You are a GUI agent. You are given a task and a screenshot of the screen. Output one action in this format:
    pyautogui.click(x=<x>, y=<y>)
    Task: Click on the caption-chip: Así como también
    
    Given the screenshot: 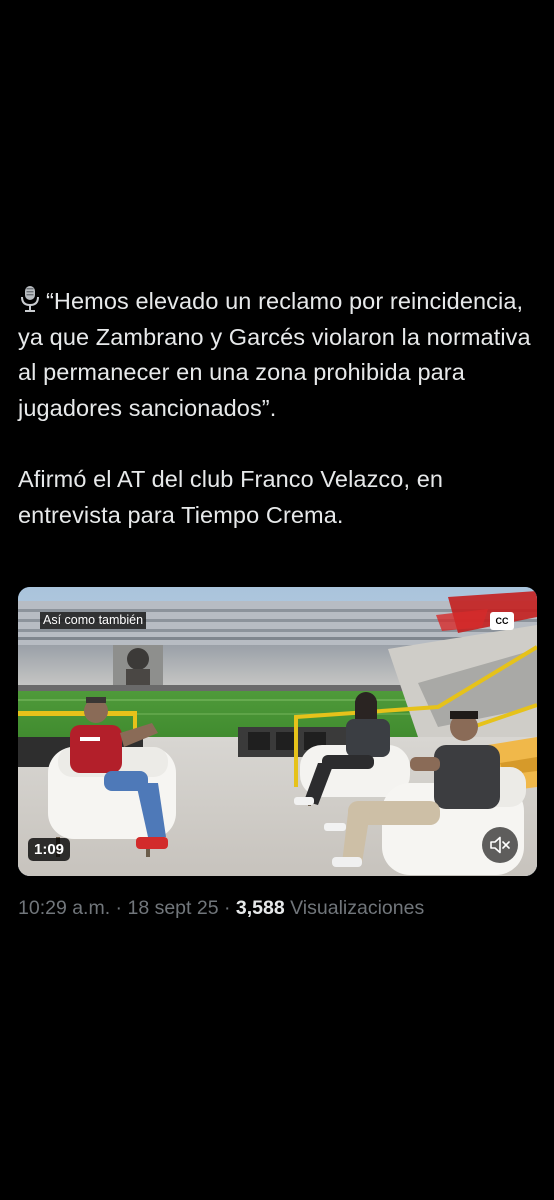 What is the action you would take?
    pyautogui.click(x=93, y=620)
    